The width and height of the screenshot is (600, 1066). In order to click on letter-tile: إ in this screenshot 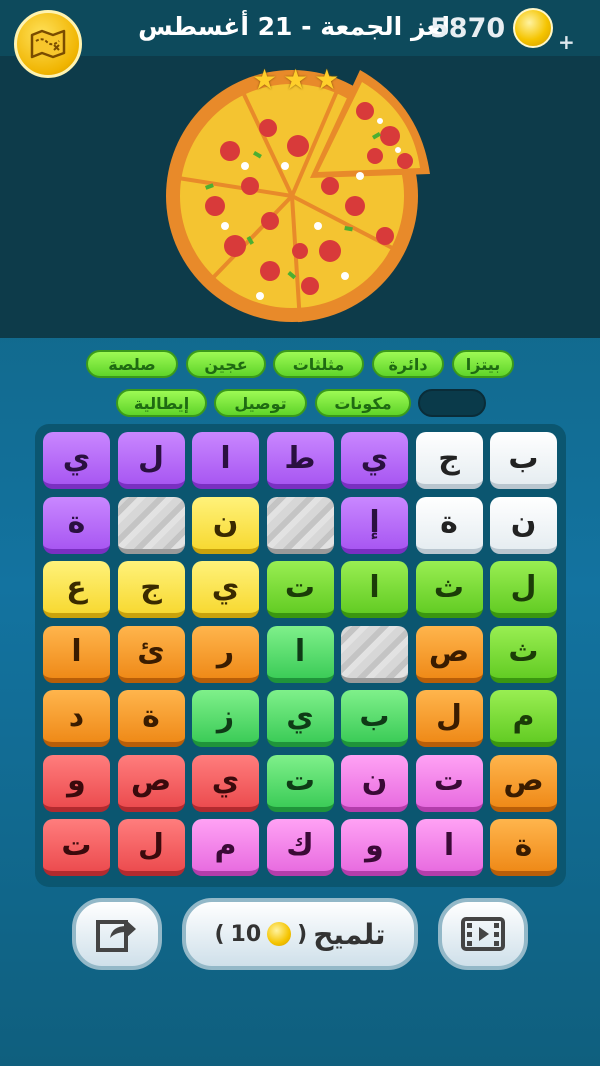, I will do `click(374, 525)`.